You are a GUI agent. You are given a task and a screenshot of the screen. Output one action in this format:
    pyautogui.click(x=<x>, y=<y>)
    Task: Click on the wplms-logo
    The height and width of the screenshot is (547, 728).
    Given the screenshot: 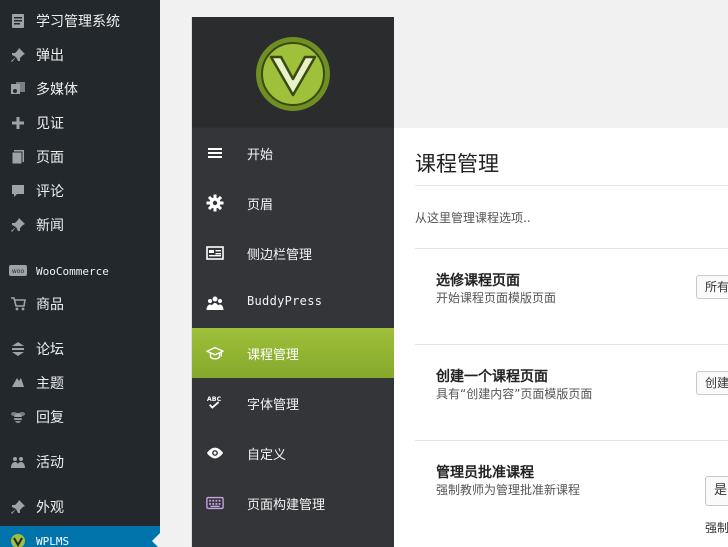 What is the action you would take?
    pyautogui.click(x=293, y=74)
    